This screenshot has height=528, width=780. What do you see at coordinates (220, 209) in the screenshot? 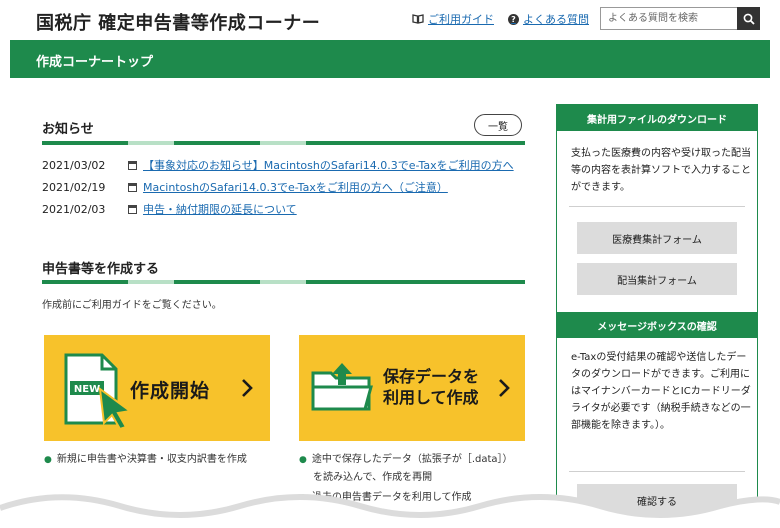
I see `news-link: 申告・納付期限の延長について` at bounding box center [220, 209].